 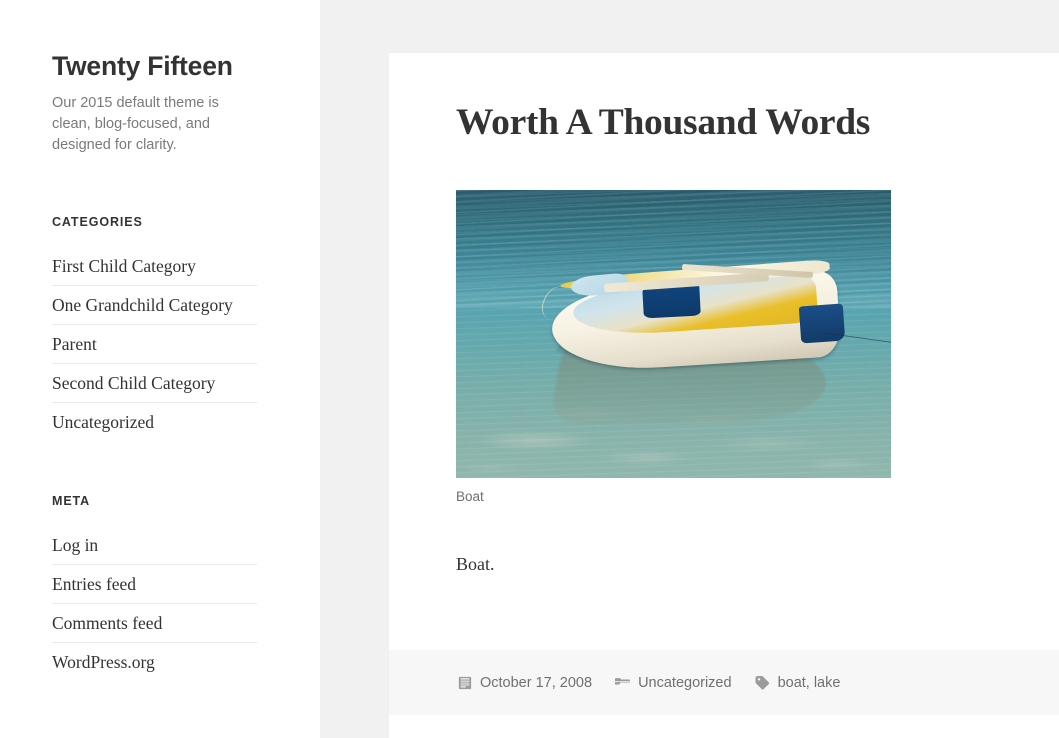 I want to click on list-item: WordPress.org, so click(x=154, y=662).